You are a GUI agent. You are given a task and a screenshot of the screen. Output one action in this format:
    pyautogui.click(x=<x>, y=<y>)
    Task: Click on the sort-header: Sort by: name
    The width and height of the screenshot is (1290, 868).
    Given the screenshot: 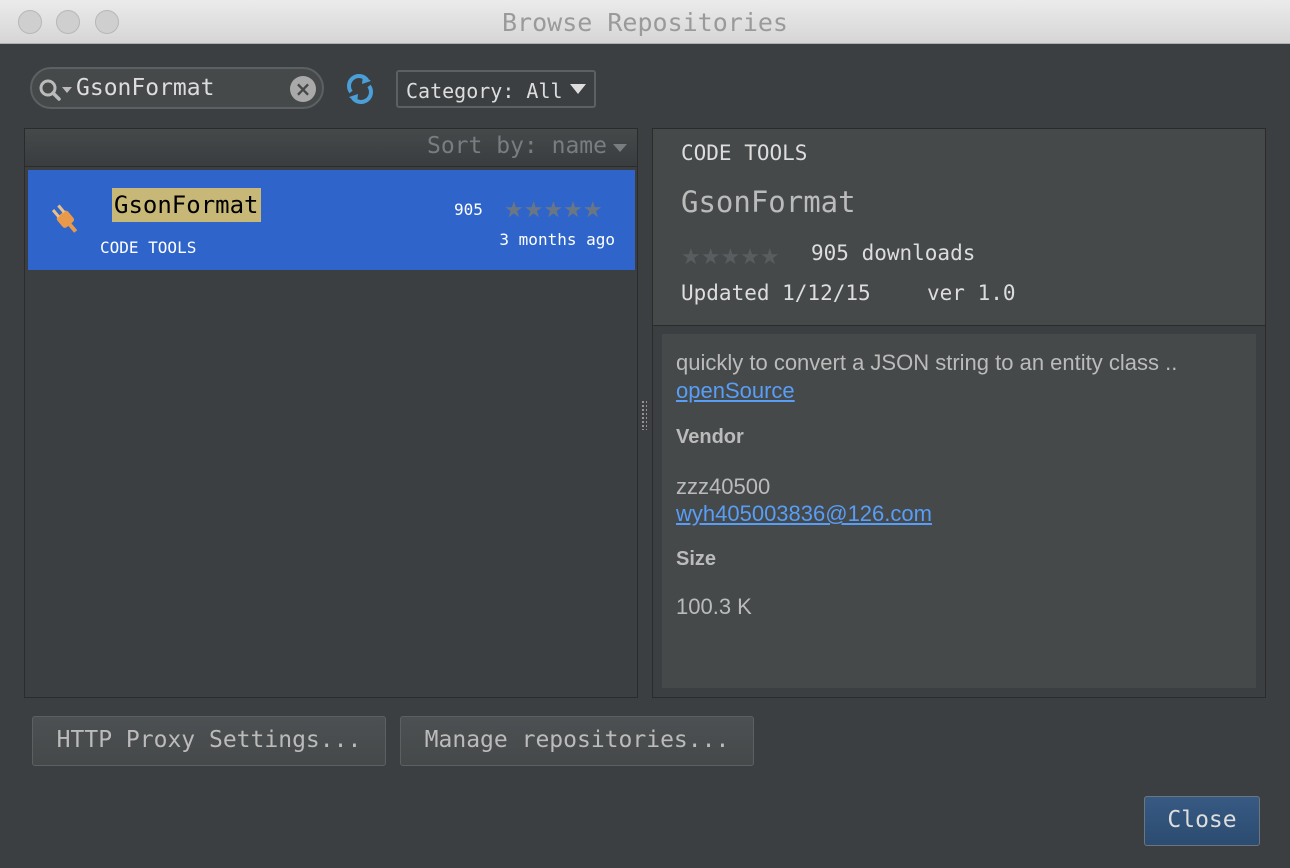 What is the action you would take?
    pyautogui.click(x=331, y=148)
    